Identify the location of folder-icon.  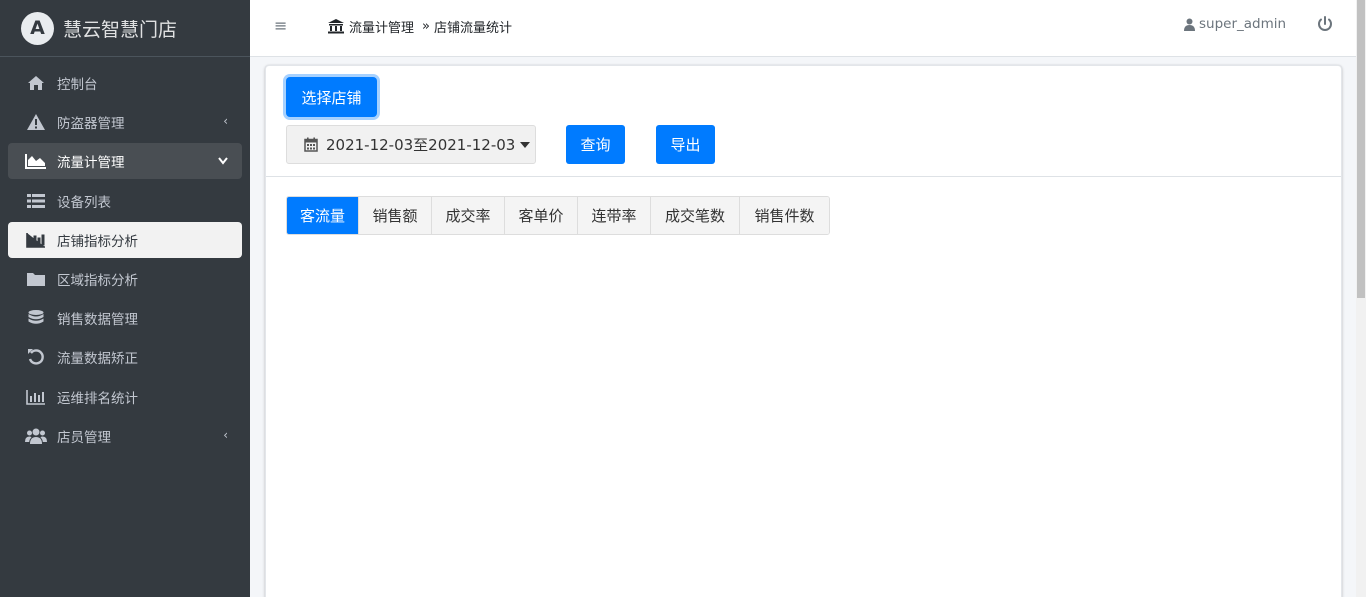
(36, 279).